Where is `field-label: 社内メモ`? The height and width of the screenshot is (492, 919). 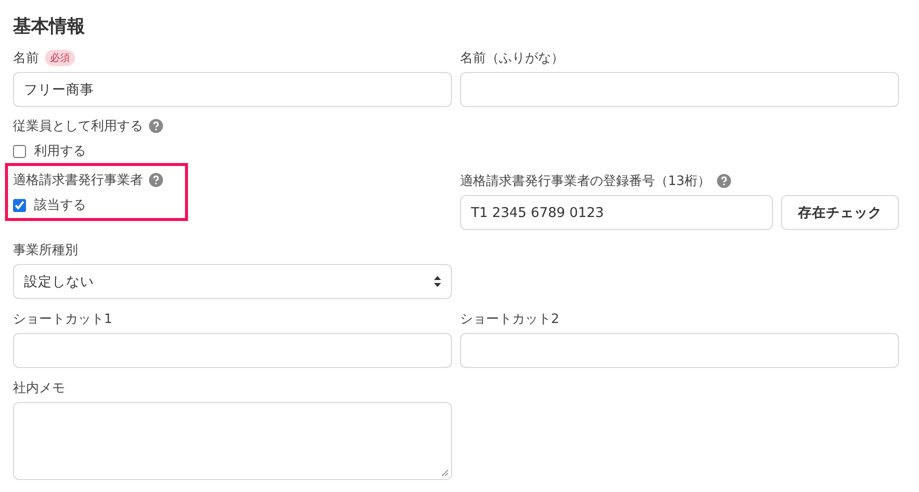 field-label: 社内メモ is located at coordinates (39, 388).